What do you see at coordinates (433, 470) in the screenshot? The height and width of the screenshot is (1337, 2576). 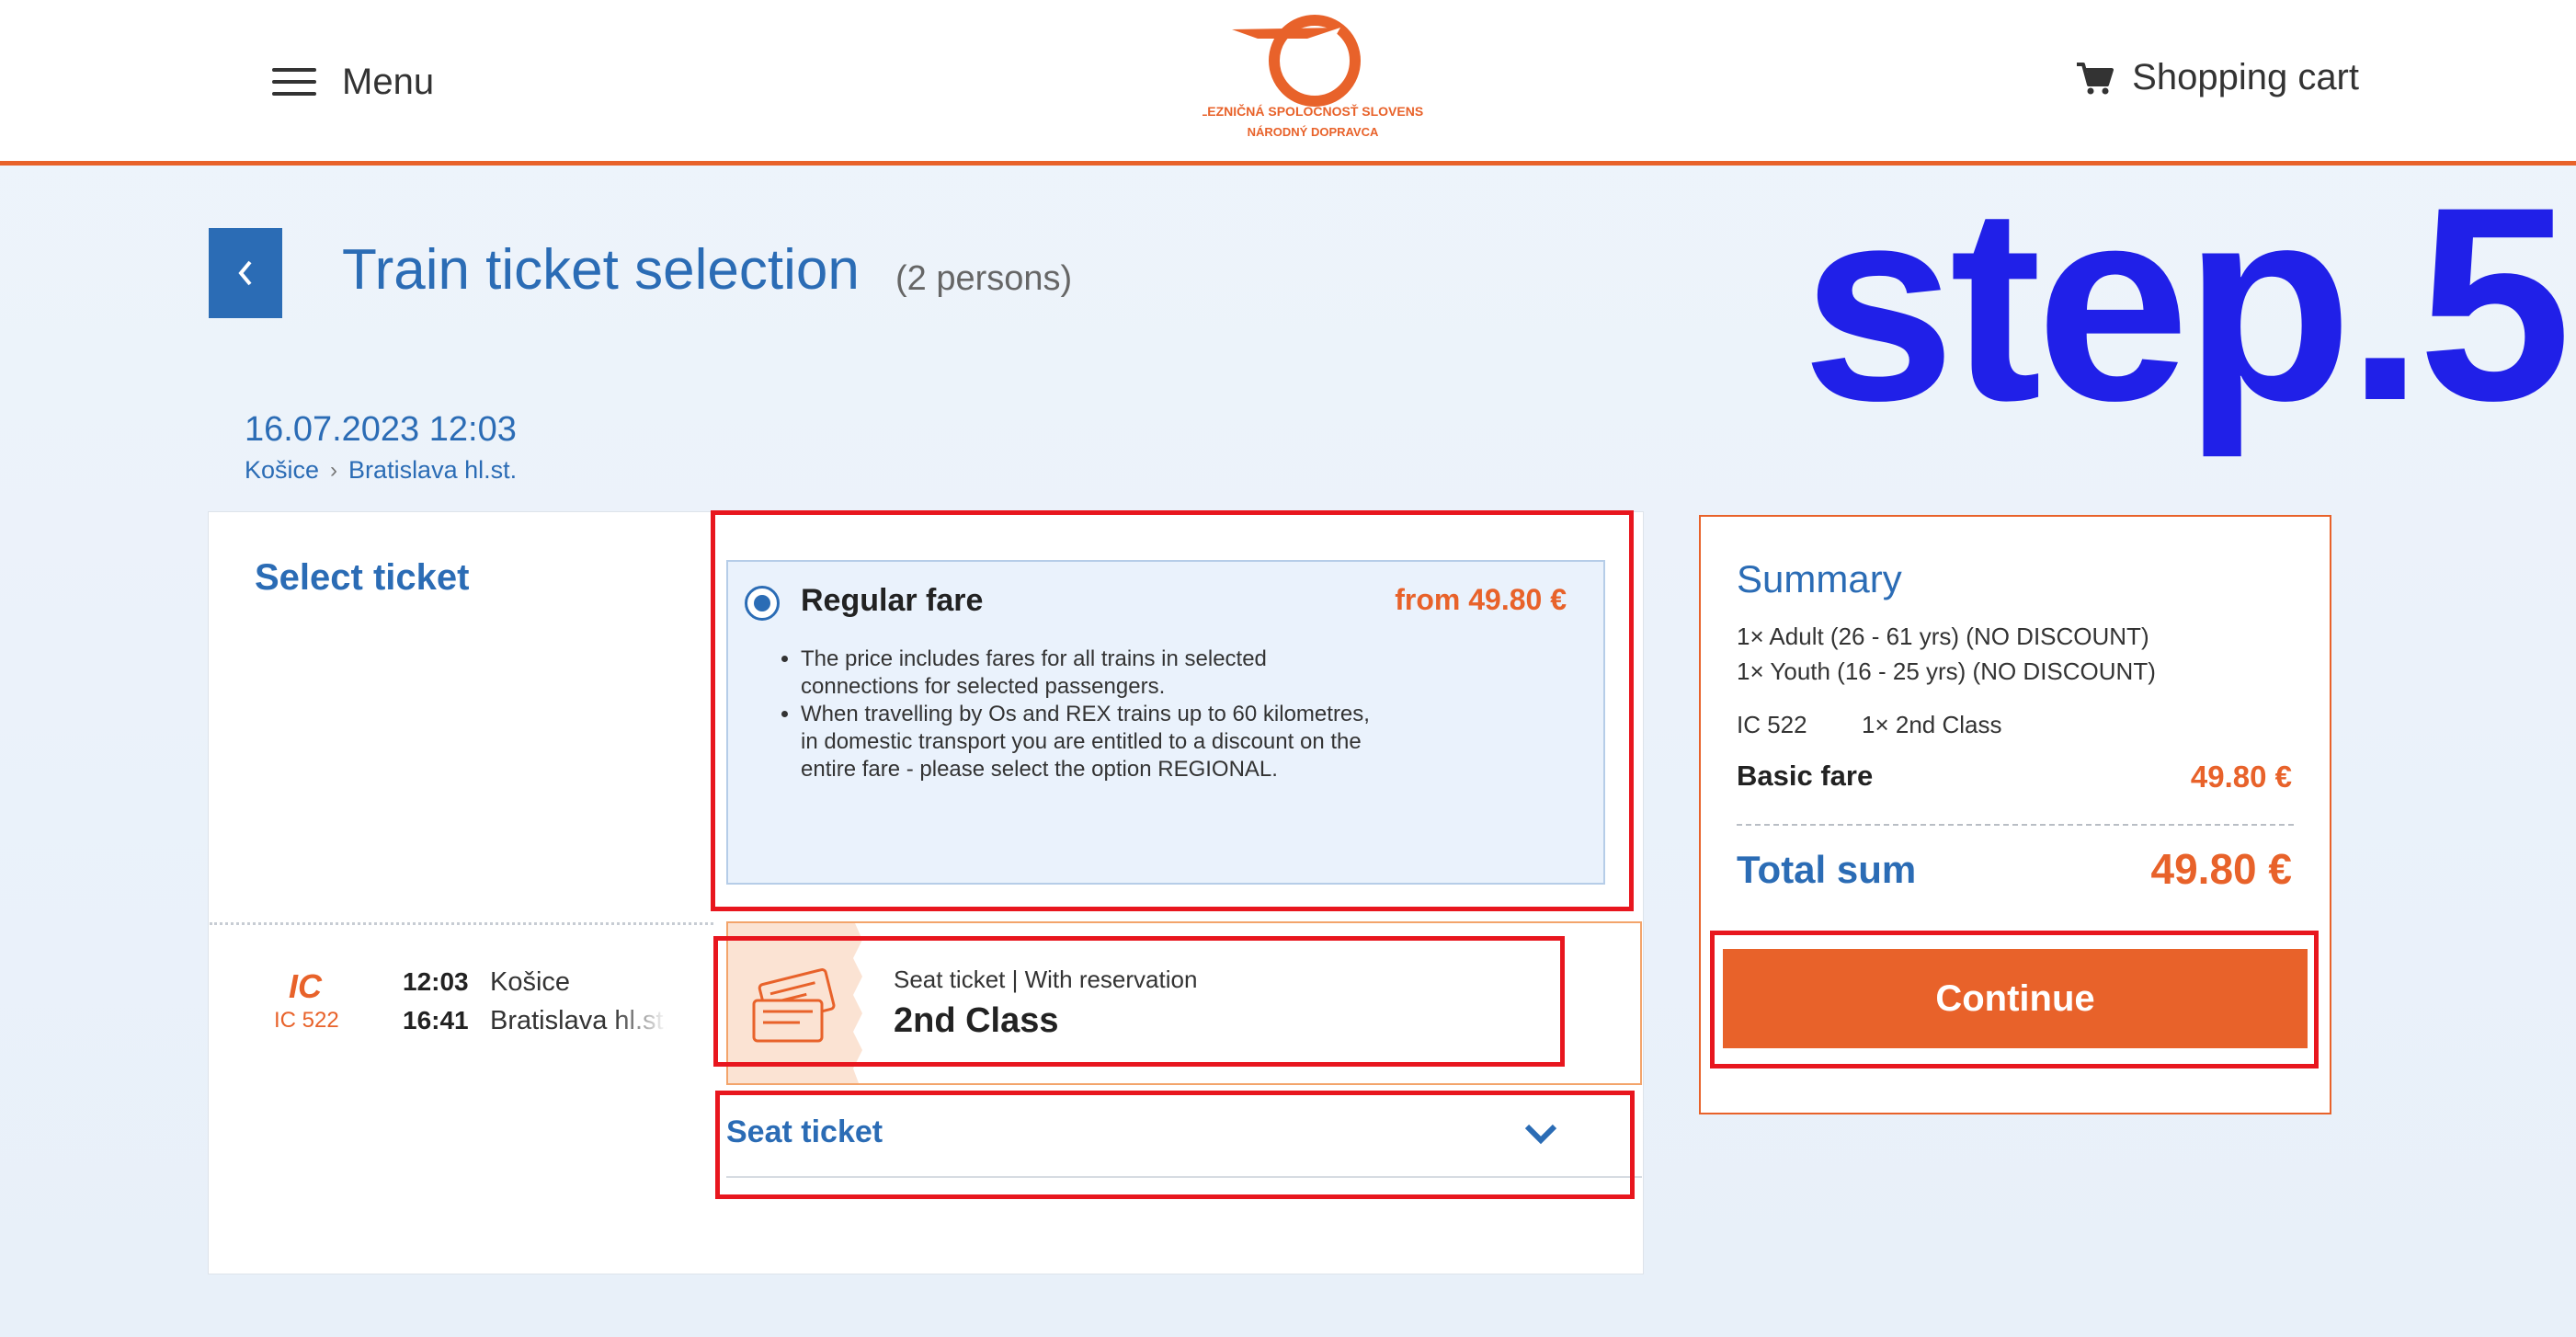 I see `route-to: Bratislava hl.st.` at bounding box center [433, 470].